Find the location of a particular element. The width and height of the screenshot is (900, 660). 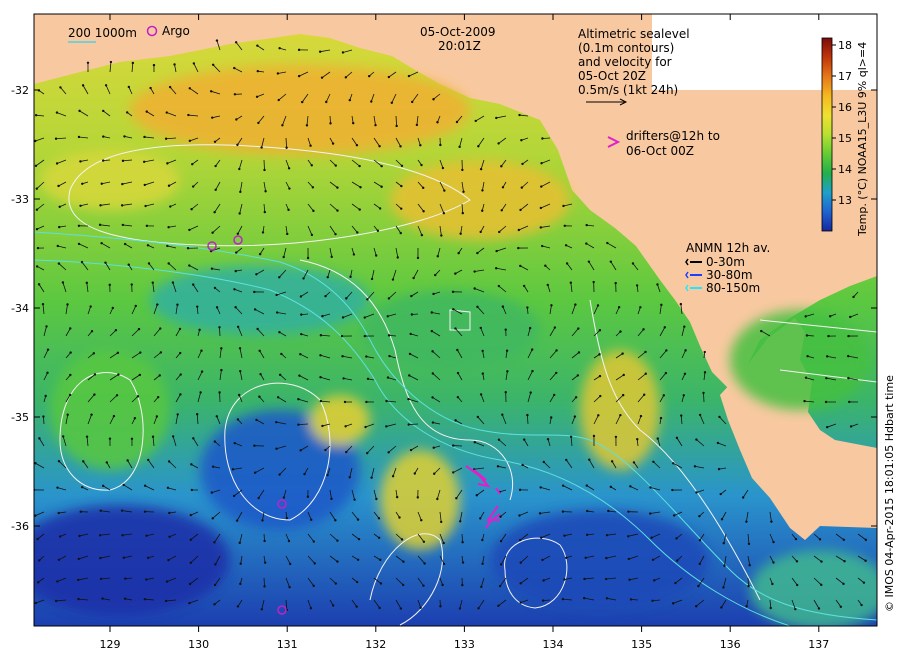

y-tick-label: -34 is located at coordinates (20, 308).